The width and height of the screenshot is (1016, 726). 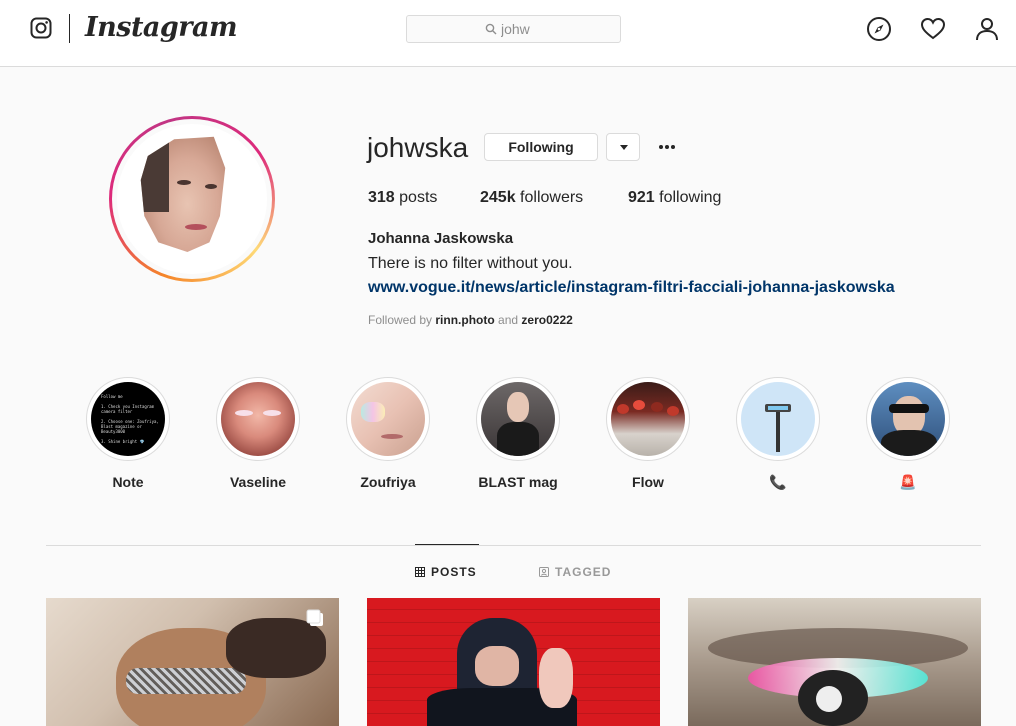 I want to click on followed-by-prefix: Followed by, so click(x=400, y=320).